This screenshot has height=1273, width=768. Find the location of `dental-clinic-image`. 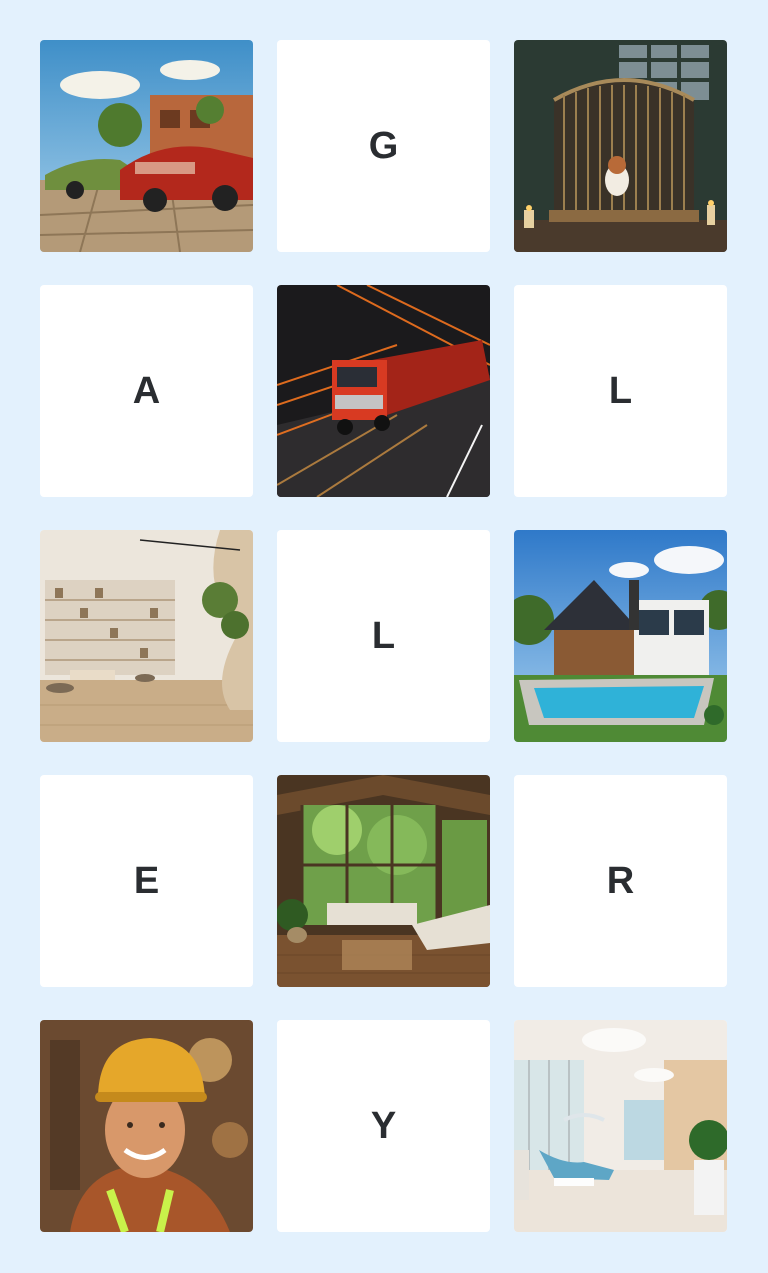

dental-clinic-image is located at coordinates (620, 1126).